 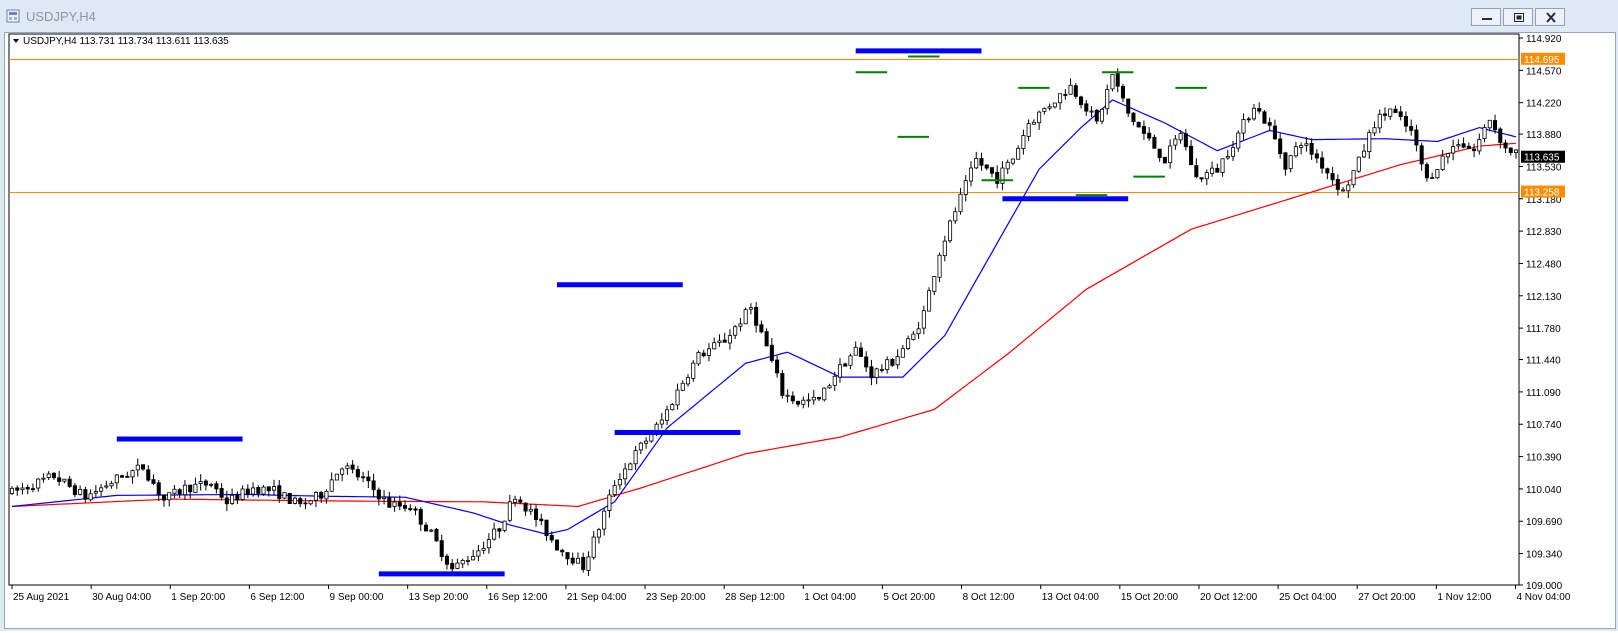 I want to click on close-icon, so click(x=1551, y=17).